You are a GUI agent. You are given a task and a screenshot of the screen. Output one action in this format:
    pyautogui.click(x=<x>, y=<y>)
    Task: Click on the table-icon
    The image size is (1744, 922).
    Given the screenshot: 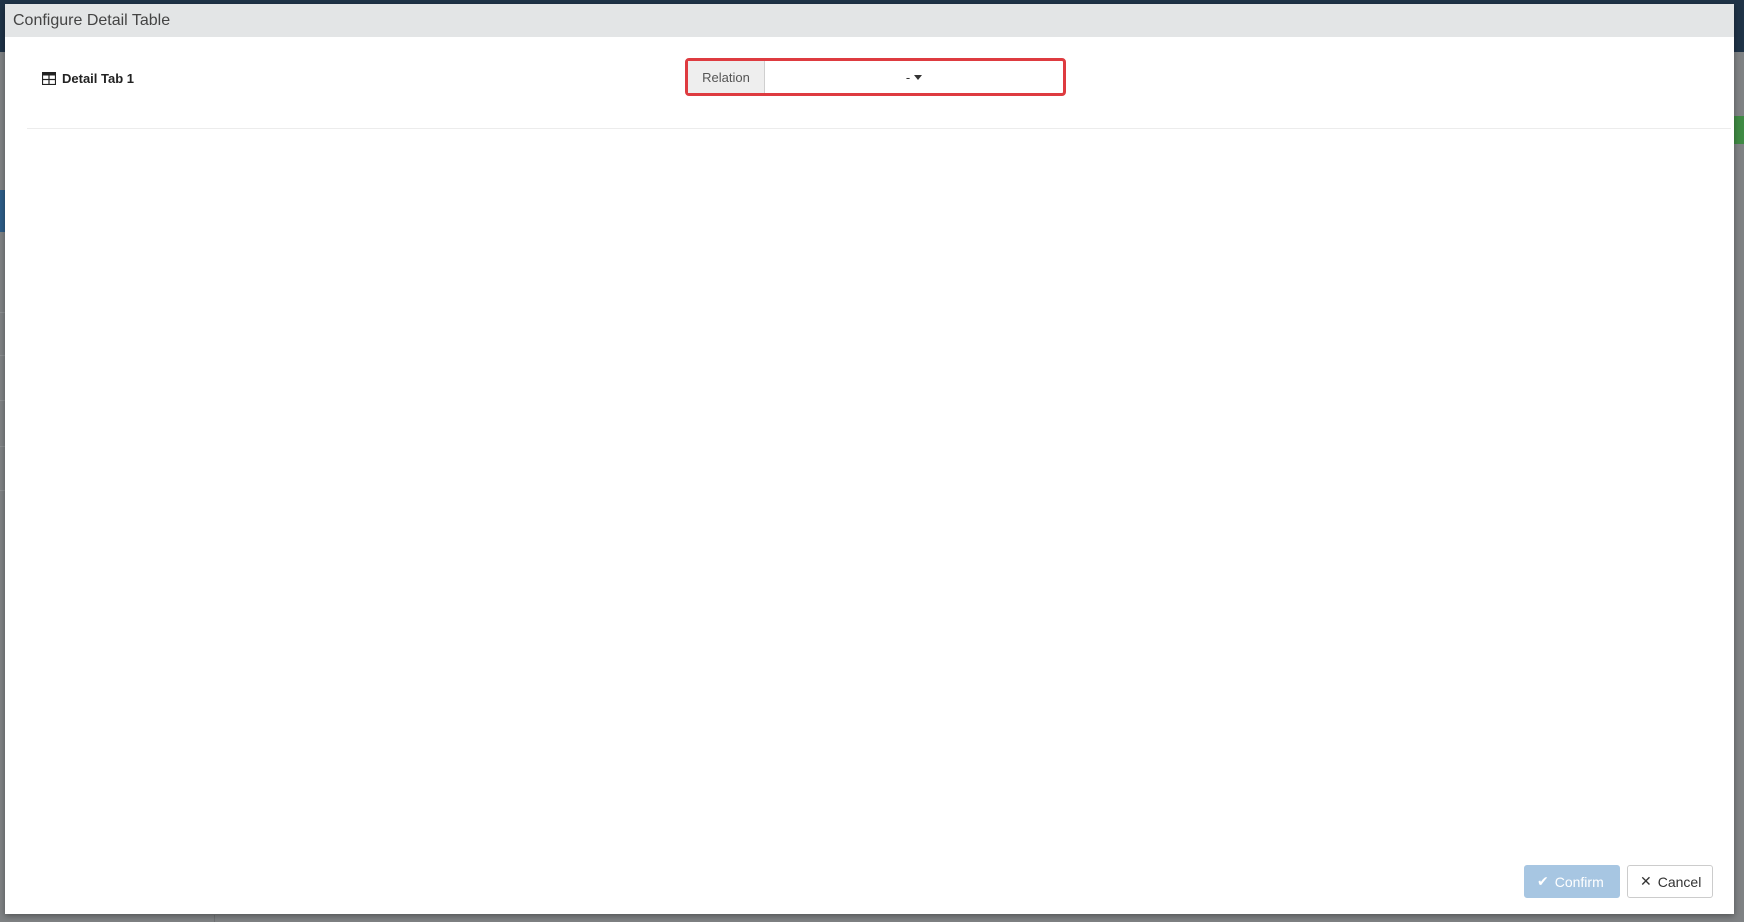 What is the action you would take?
    pyautogui.click(x=49, y=78)
    